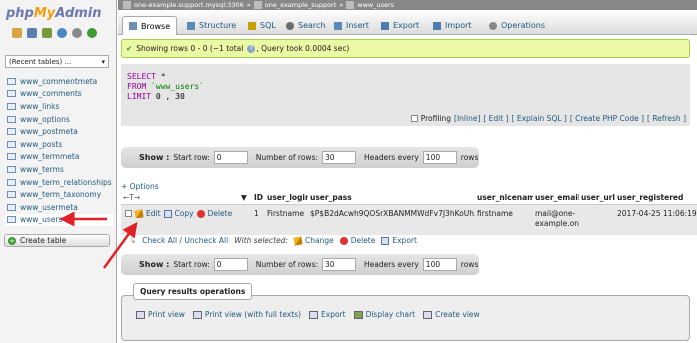 This screenshot has width=697, height=343. What do you see at coordinates (656, 197) in the screenshot?
I see `col-header-user-registered: user_registered` at bounding box center [656, 197].